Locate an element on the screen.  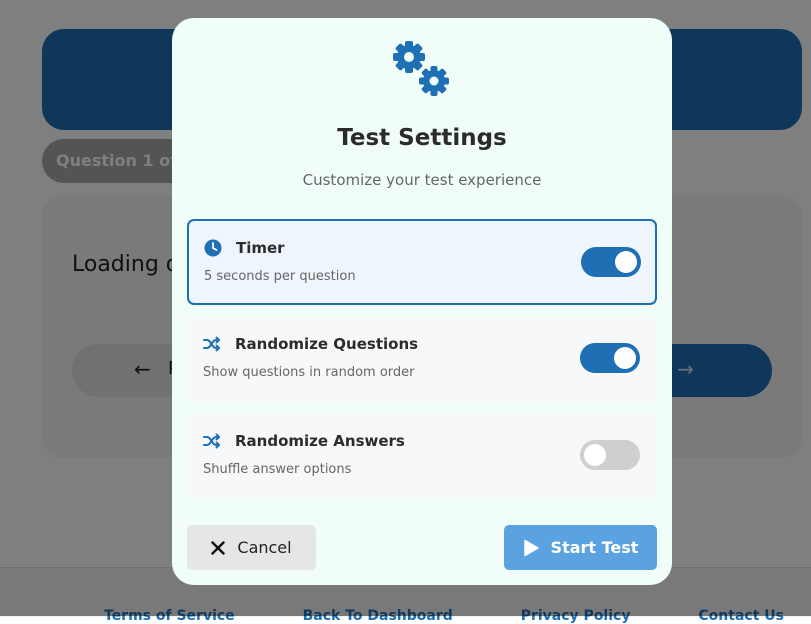
cancel-button: Cancel is located at coordinates (251, 547).